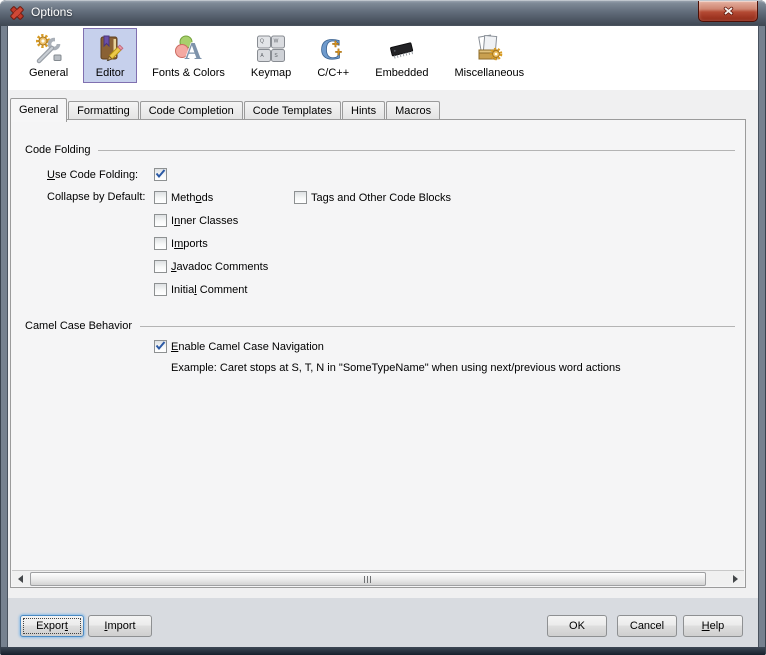  I want to click on initial-comment-checkbox-row: Initial Comment, so click(224, 289).